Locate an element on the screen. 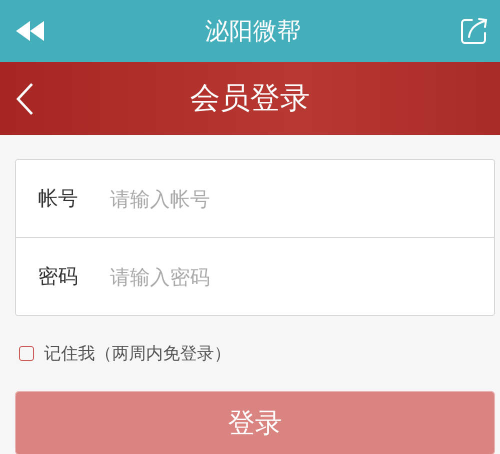 This screenshot has height=454, width=500. rewind-icon is located at coordinates (31, 31).